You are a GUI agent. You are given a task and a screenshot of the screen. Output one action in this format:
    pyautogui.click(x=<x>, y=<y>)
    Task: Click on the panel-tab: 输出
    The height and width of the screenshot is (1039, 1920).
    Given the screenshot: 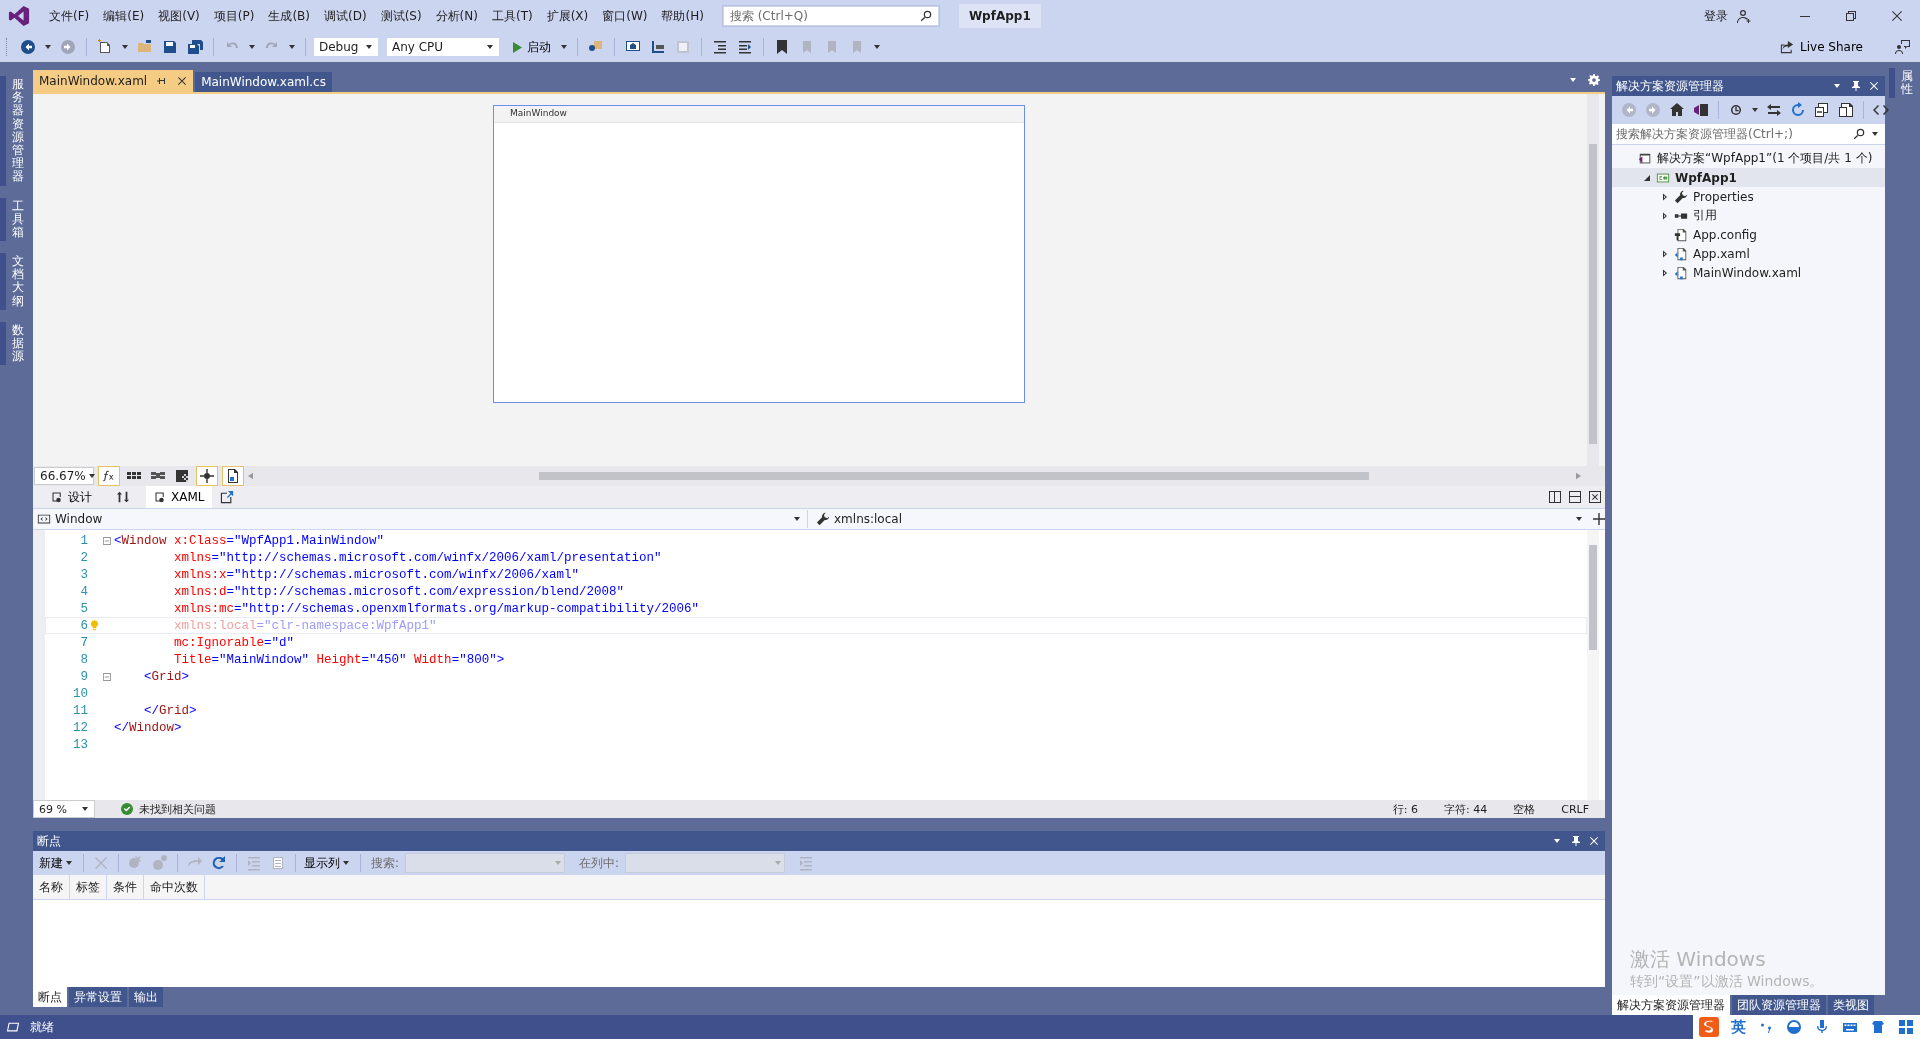 What is the action you would take?
    pyautogui.click(x=146, y=997)
    